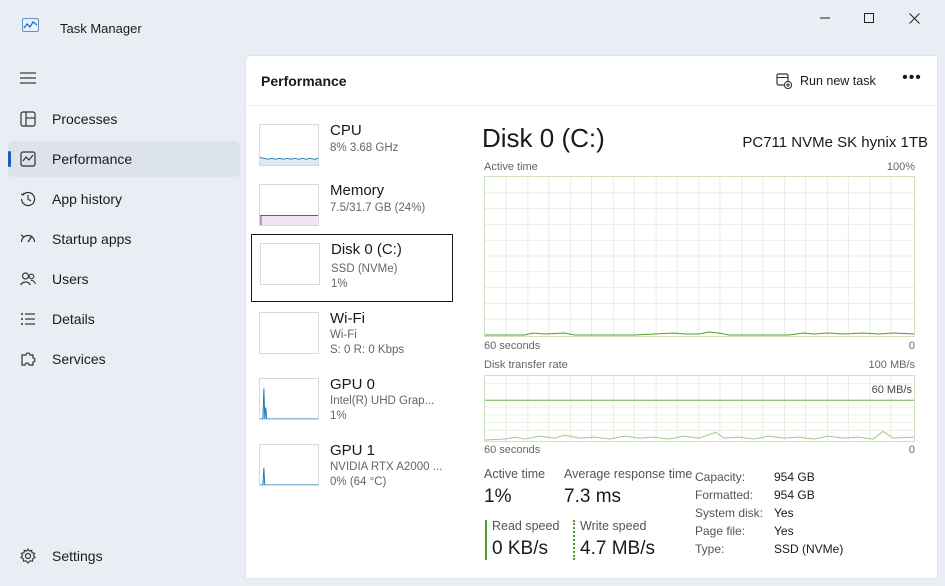  What do you see at coordinates (87, 199) in the screenshot?
I see `sidebar-item-label: App history` at bounding box center [87, 199].